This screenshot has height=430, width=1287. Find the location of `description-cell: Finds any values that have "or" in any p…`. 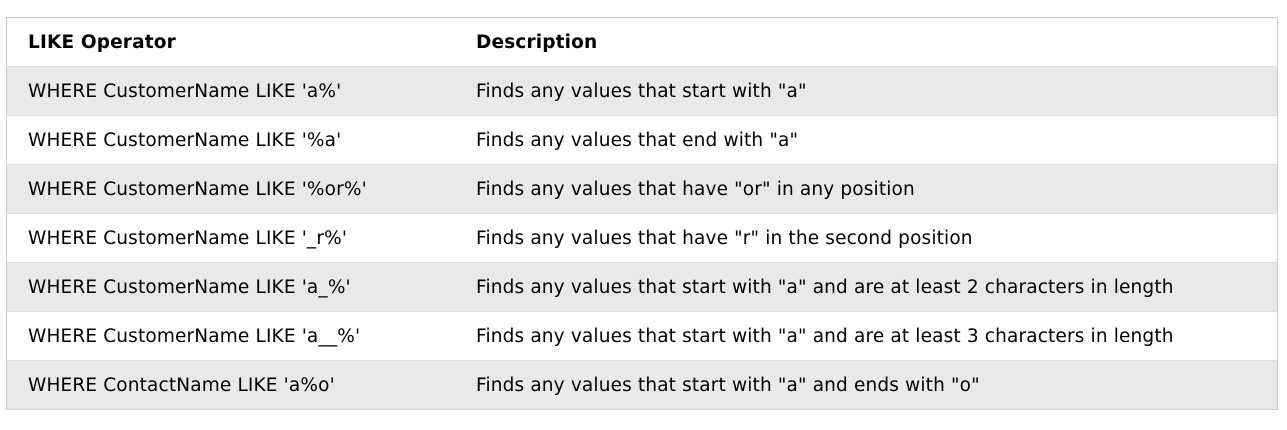

description-cell: Finds any values that have "or" in any p… is located at coordinates (695, 189).